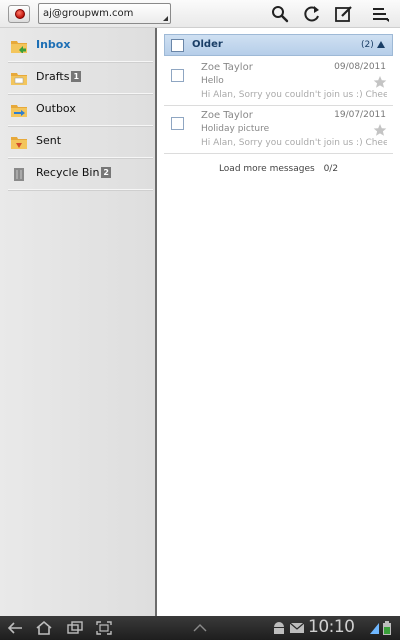 The height and width of the screenshot is (640, 400). I want to click on group-title: Older, so click(207, 44).